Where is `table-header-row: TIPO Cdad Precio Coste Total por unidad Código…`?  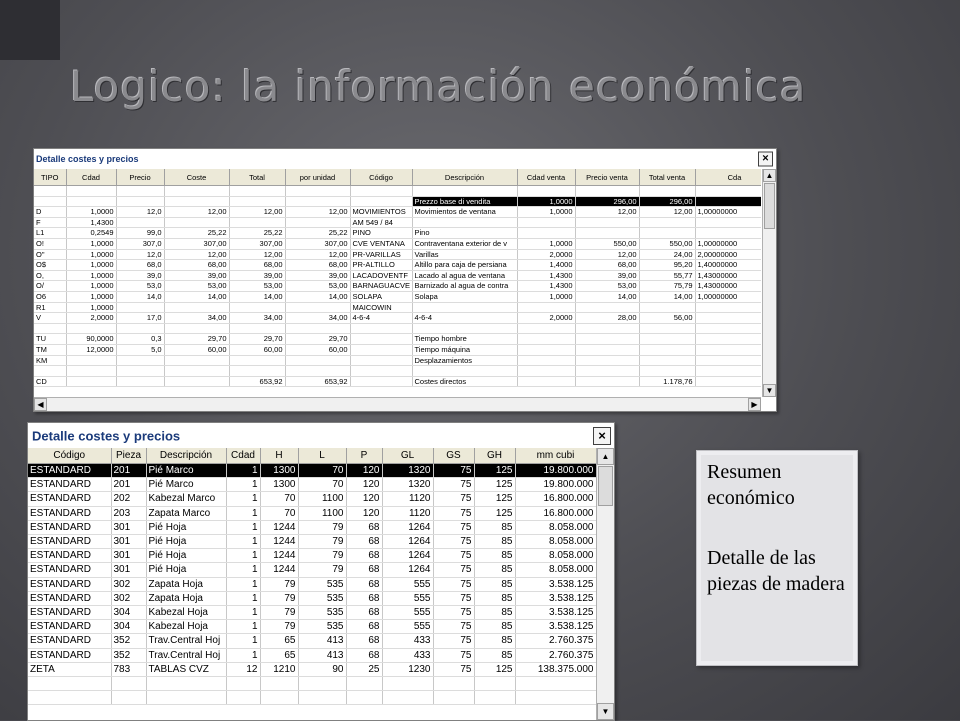 table-header-row: TIPO Cdad Precio Coste Total por unidad Código… is located at coordinates (397, 177).